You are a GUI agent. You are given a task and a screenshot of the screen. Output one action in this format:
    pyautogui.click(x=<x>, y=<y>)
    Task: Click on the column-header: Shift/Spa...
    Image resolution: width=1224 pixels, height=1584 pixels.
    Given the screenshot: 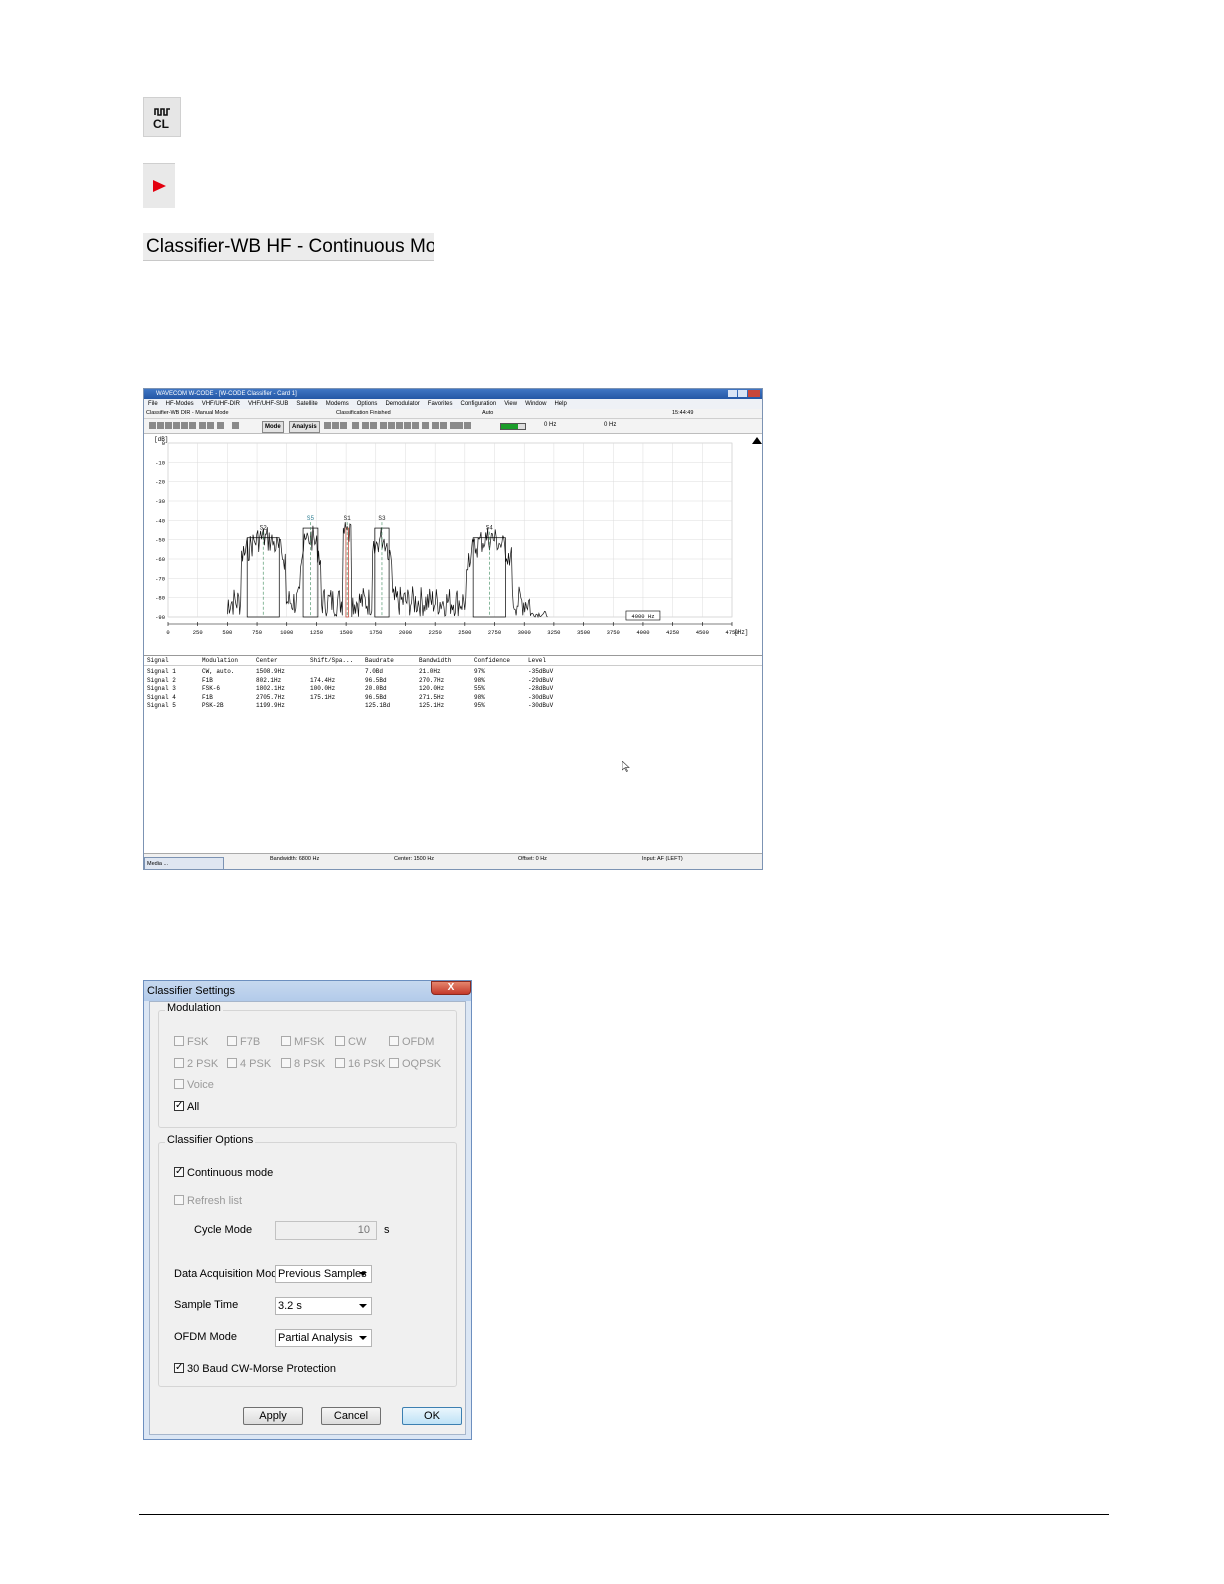 What is the action you would take?
    pyautogui.click(x=331, y=660)
    